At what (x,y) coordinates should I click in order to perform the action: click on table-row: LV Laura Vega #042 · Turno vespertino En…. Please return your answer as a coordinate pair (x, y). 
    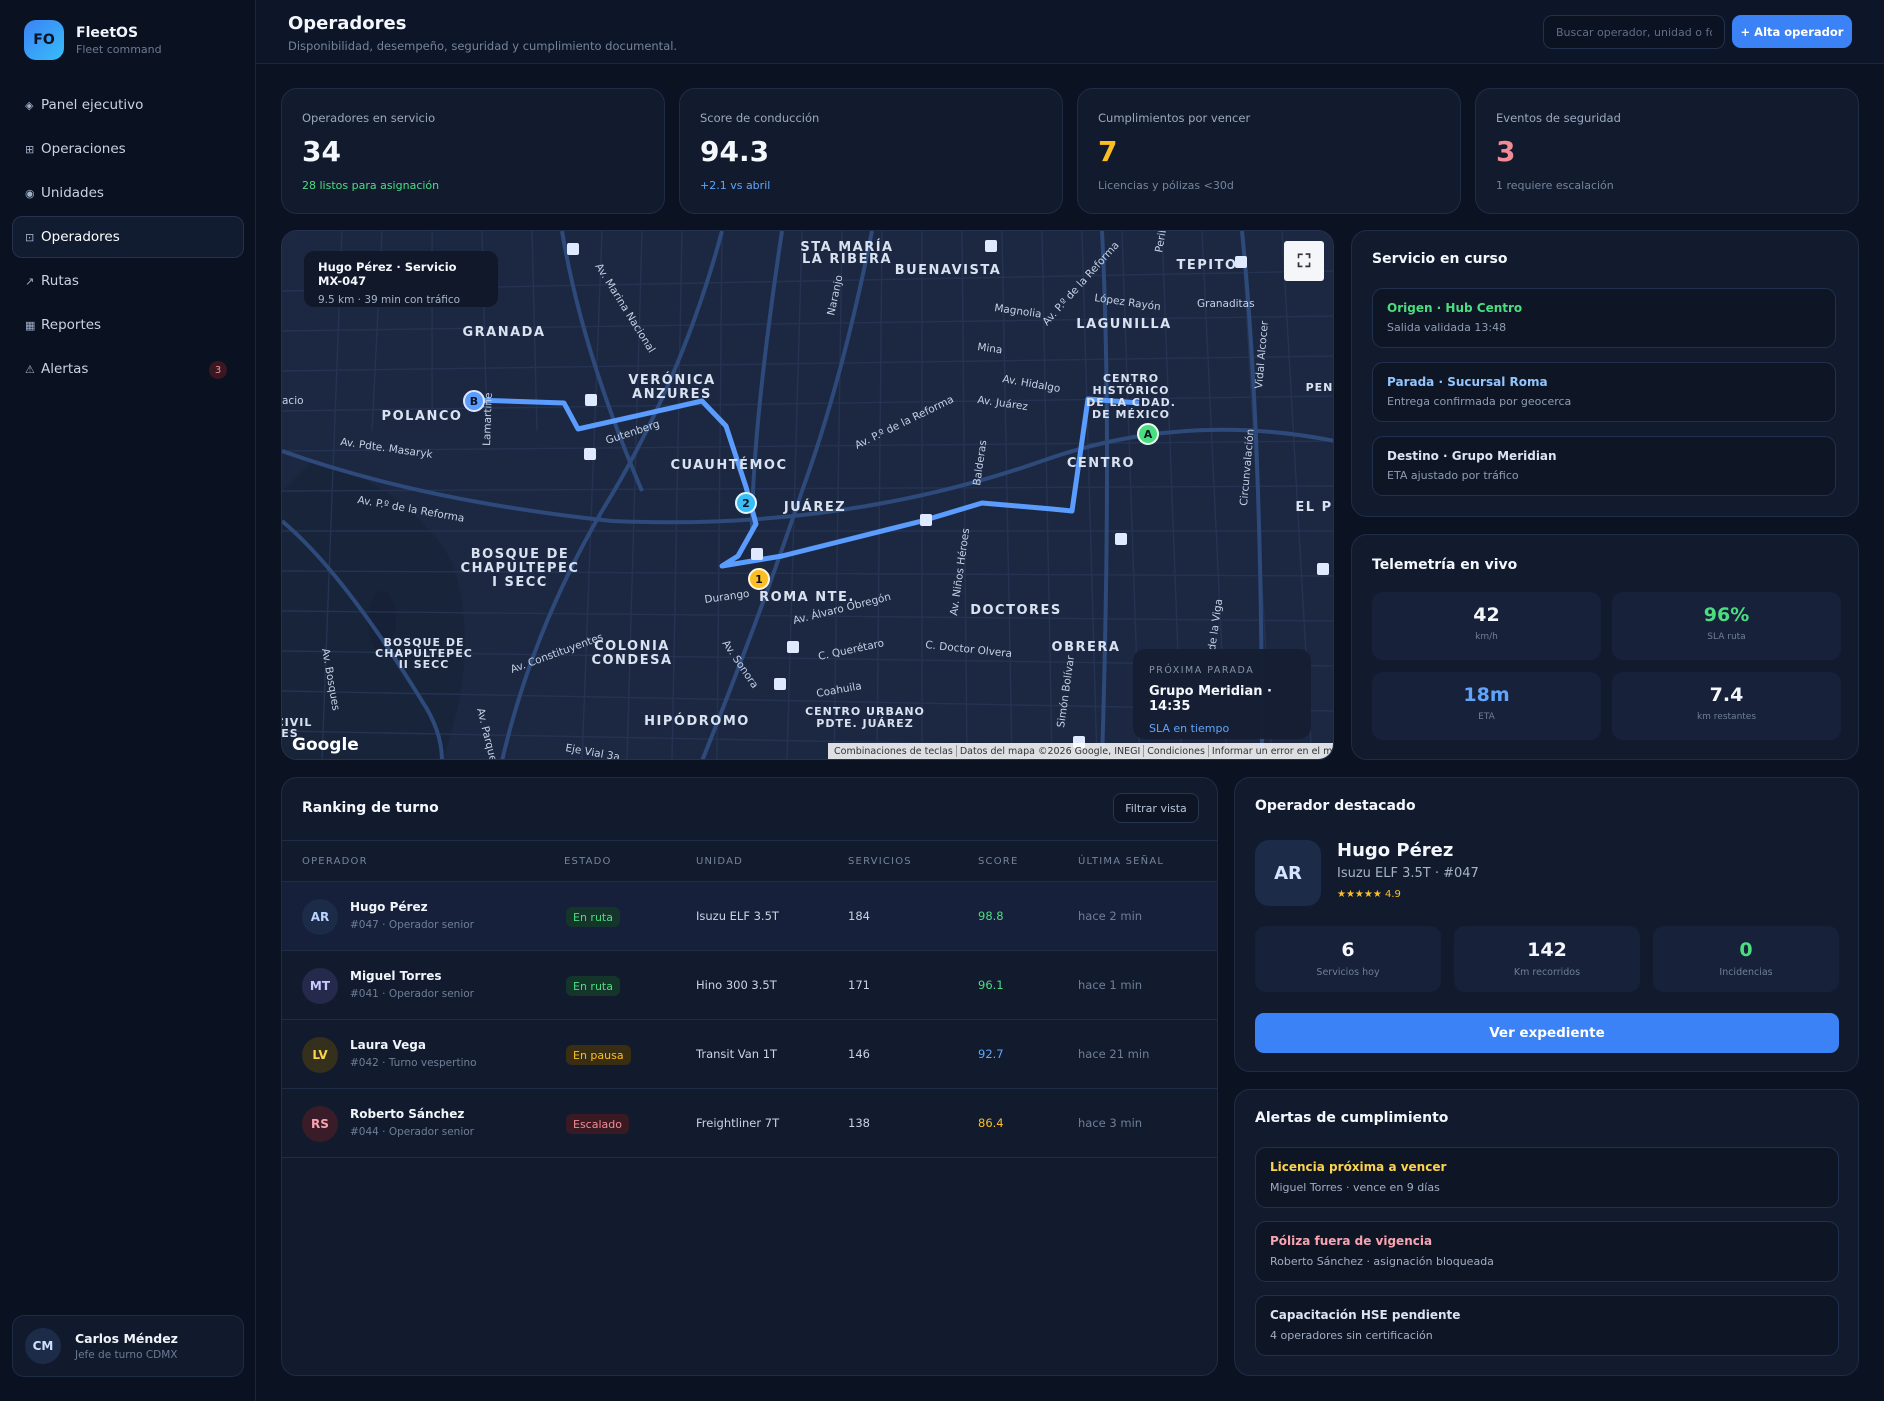
    Looking at the image, I should click on (749, 1054).